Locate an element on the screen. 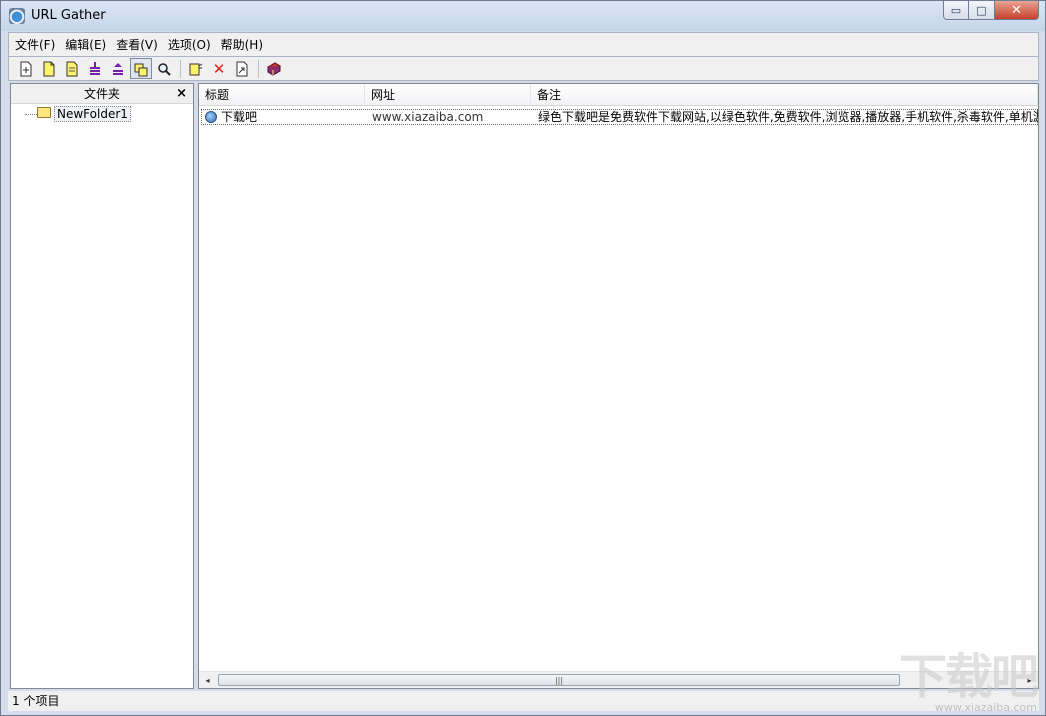 The image size is (1046, 716). help-button is located at coordinates (274, 68).